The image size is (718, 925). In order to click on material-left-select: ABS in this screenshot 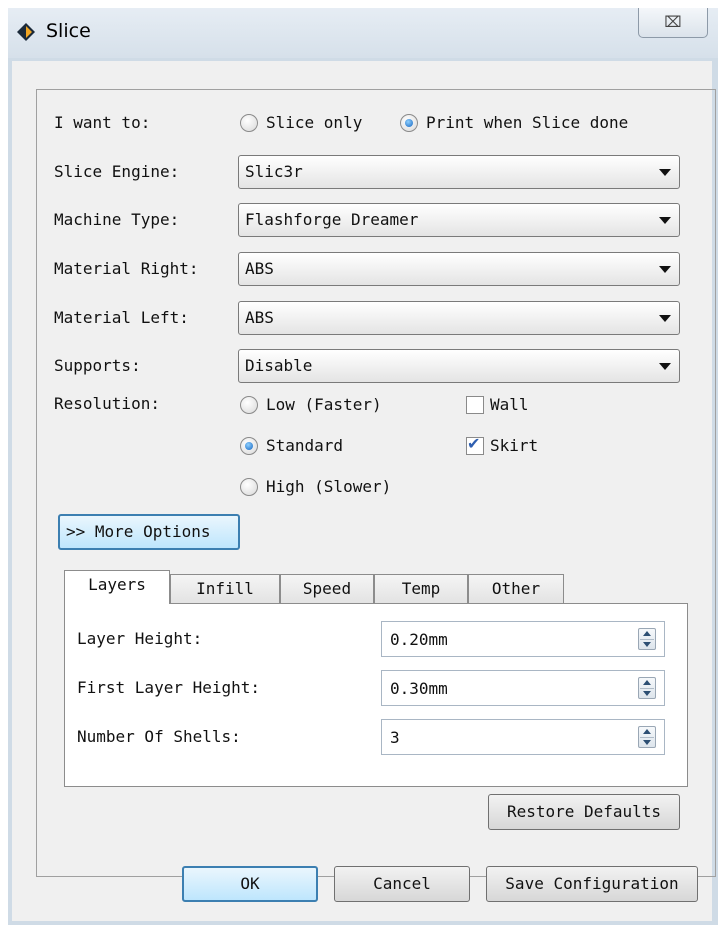, I will do `click(459, 318)`.